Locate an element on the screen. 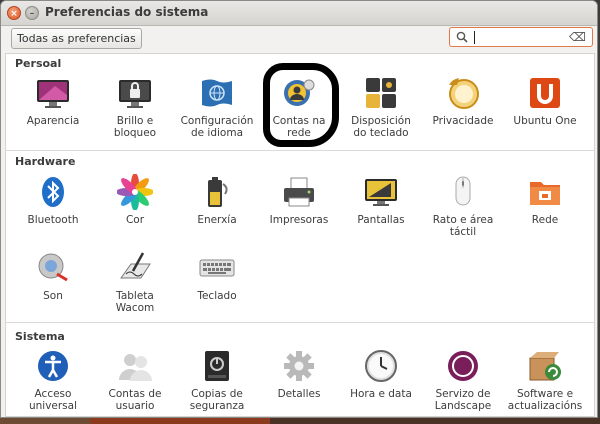  item-impresoras: Impresoras is located at coordinates (299, 200).